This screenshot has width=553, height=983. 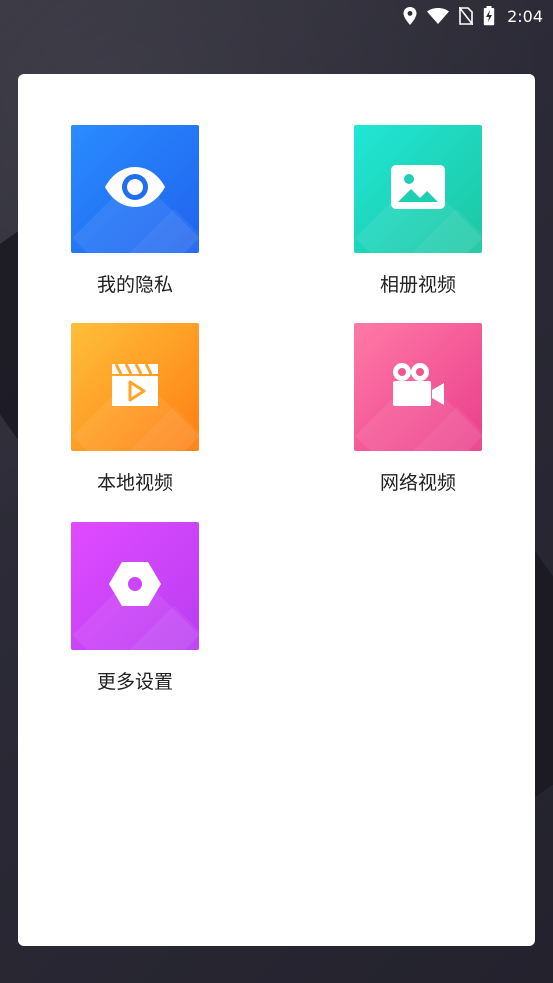 What do you see at coordinates (417, 483) in the screenshot?
I see `tile-label: 网络视频` at bounding box center [417, 483].